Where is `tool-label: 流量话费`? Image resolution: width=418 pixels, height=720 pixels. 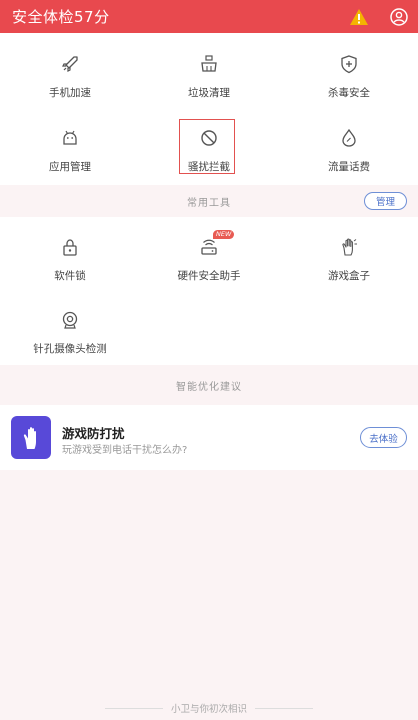
tool-label: 流量话费 is located at coordinates (349, 167).